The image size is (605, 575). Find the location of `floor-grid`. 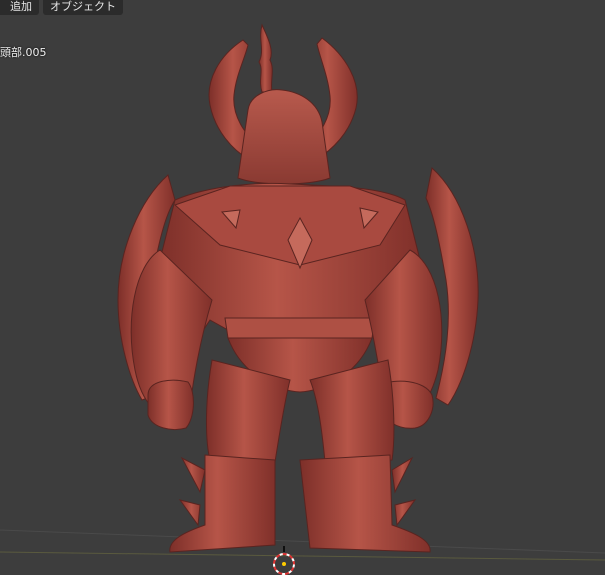

floor-grid is located at coordinates (302, 545).